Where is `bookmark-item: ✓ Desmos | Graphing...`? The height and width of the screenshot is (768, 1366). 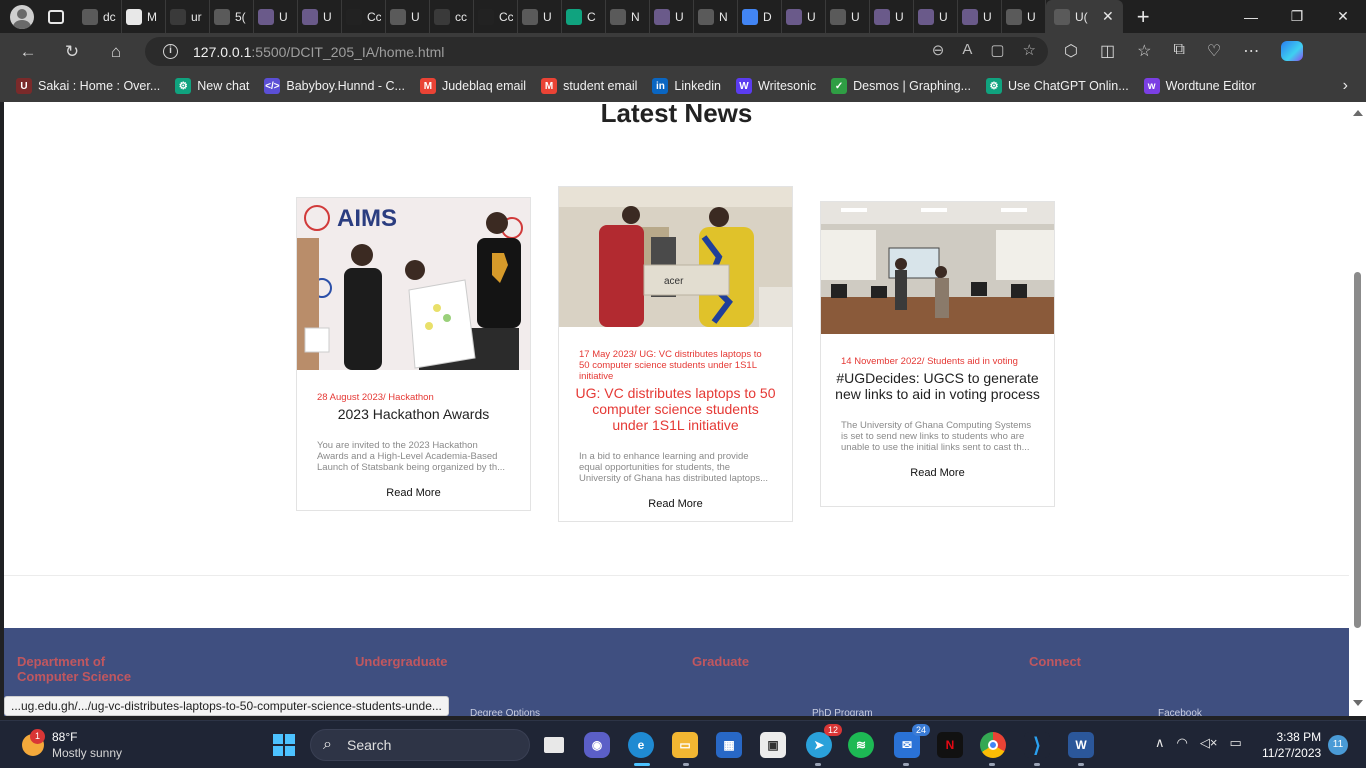
bookmark-item: ✓ Desmos | Graphing... is located at coordinates (901, 86).